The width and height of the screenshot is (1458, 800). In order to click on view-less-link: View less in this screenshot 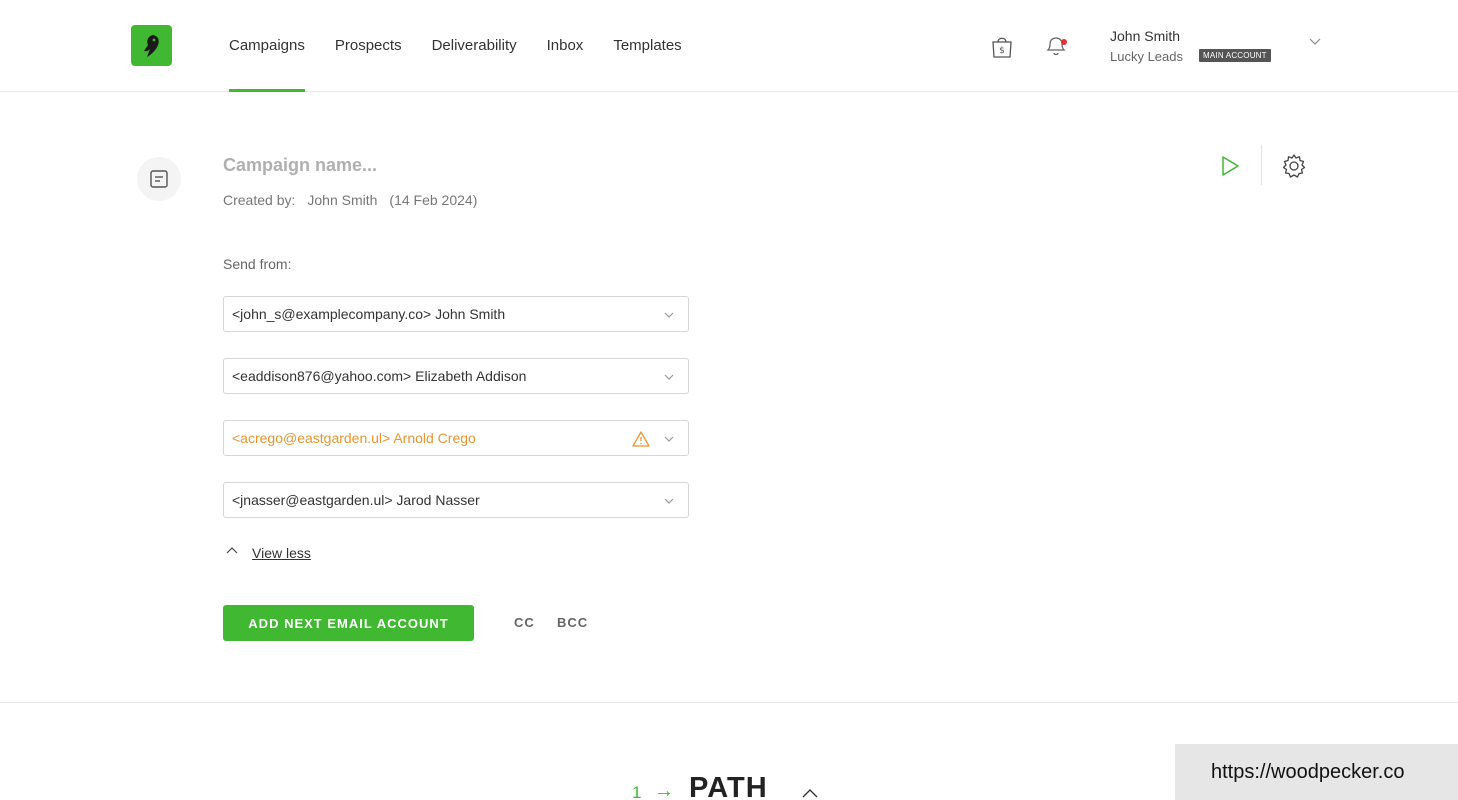, I will do `click(267, 552)`.